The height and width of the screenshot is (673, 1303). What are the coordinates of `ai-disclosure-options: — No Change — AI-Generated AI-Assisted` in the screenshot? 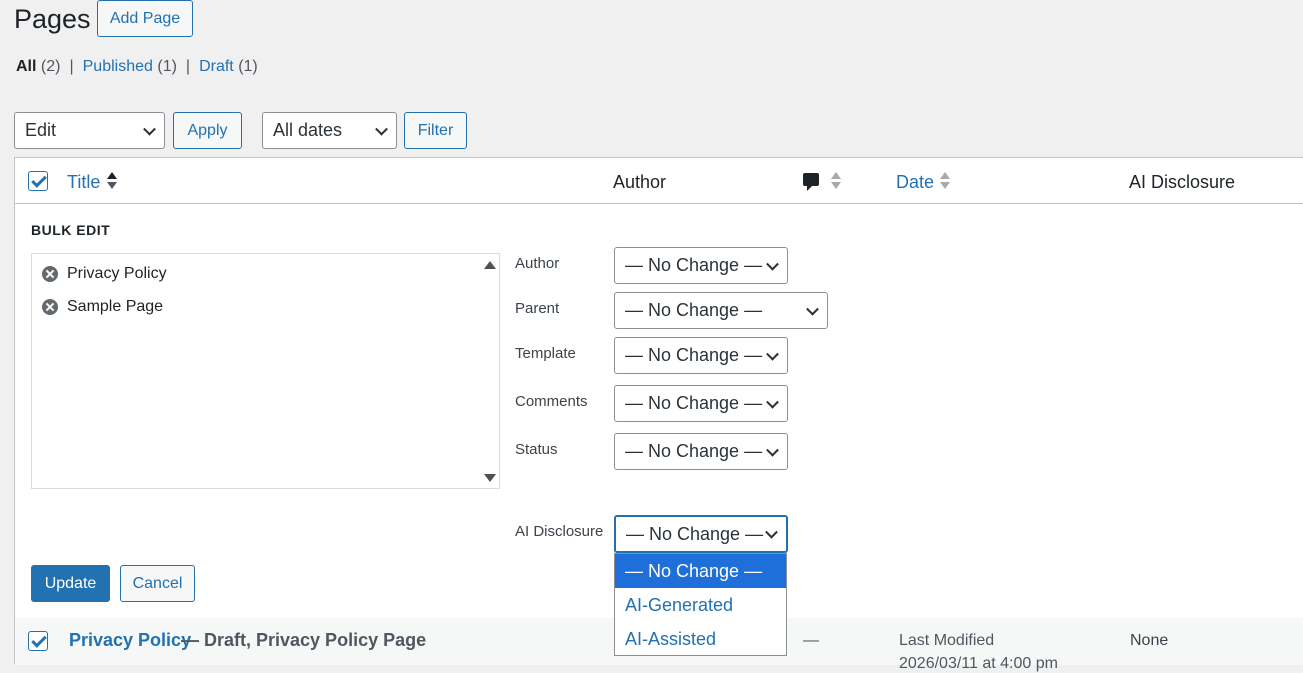 It's located at (700, 604).